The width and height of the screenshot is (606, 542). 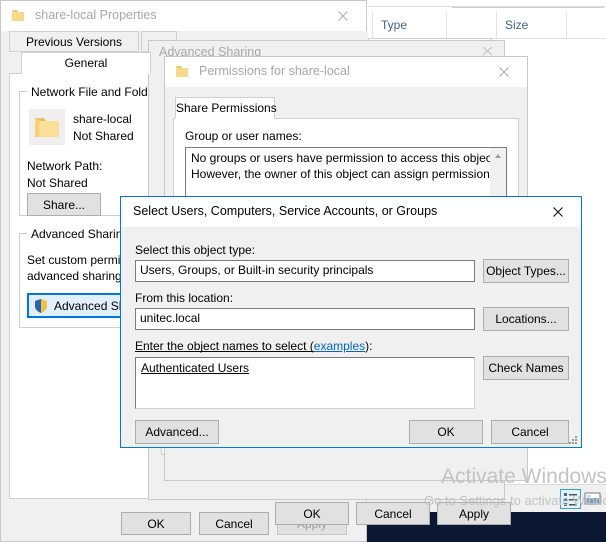 I want to click on advanced-sharing-group-title: Advanced Sharing, so click(x=80, y=234).